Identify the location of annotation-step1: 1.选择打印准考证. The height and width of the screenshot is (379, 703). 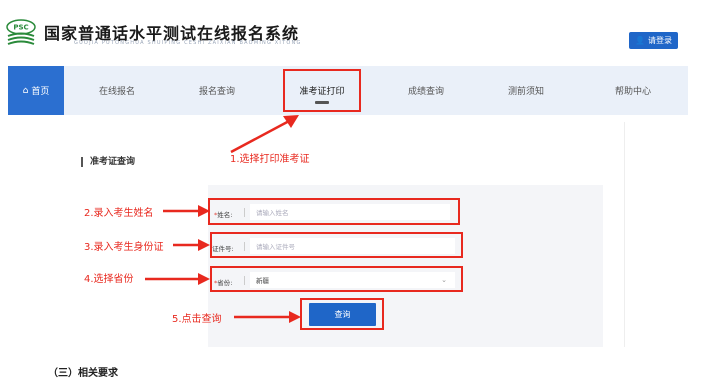
(270, 159).